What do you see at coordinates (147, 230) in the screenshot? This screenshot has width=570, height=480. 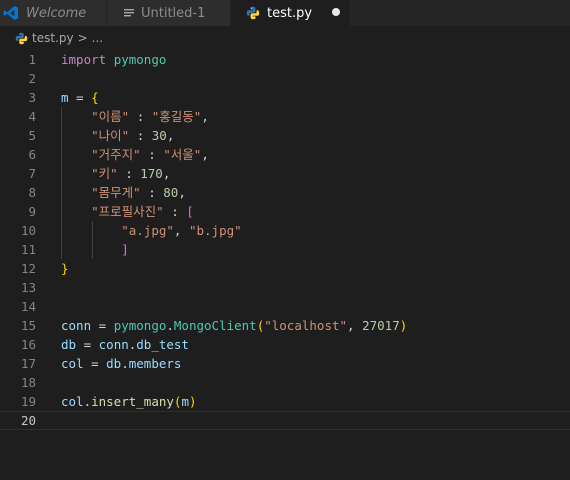 I see `code-token: "a.jpg"` at bounding box center [147, 230].